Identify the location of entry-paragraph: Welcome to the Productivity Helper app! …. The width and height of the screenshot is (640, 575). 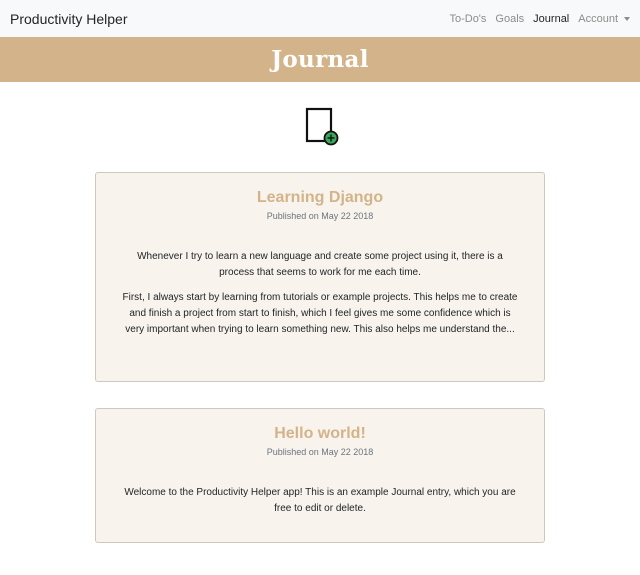
(320, 500).